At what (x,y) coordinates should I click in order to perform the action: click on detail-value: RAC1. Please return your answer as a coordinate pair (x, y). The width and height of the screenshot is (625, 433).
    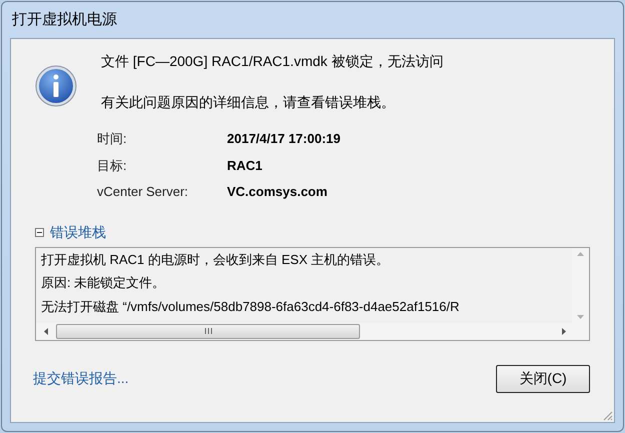
    Looking at the image, I should click on (245, 165).